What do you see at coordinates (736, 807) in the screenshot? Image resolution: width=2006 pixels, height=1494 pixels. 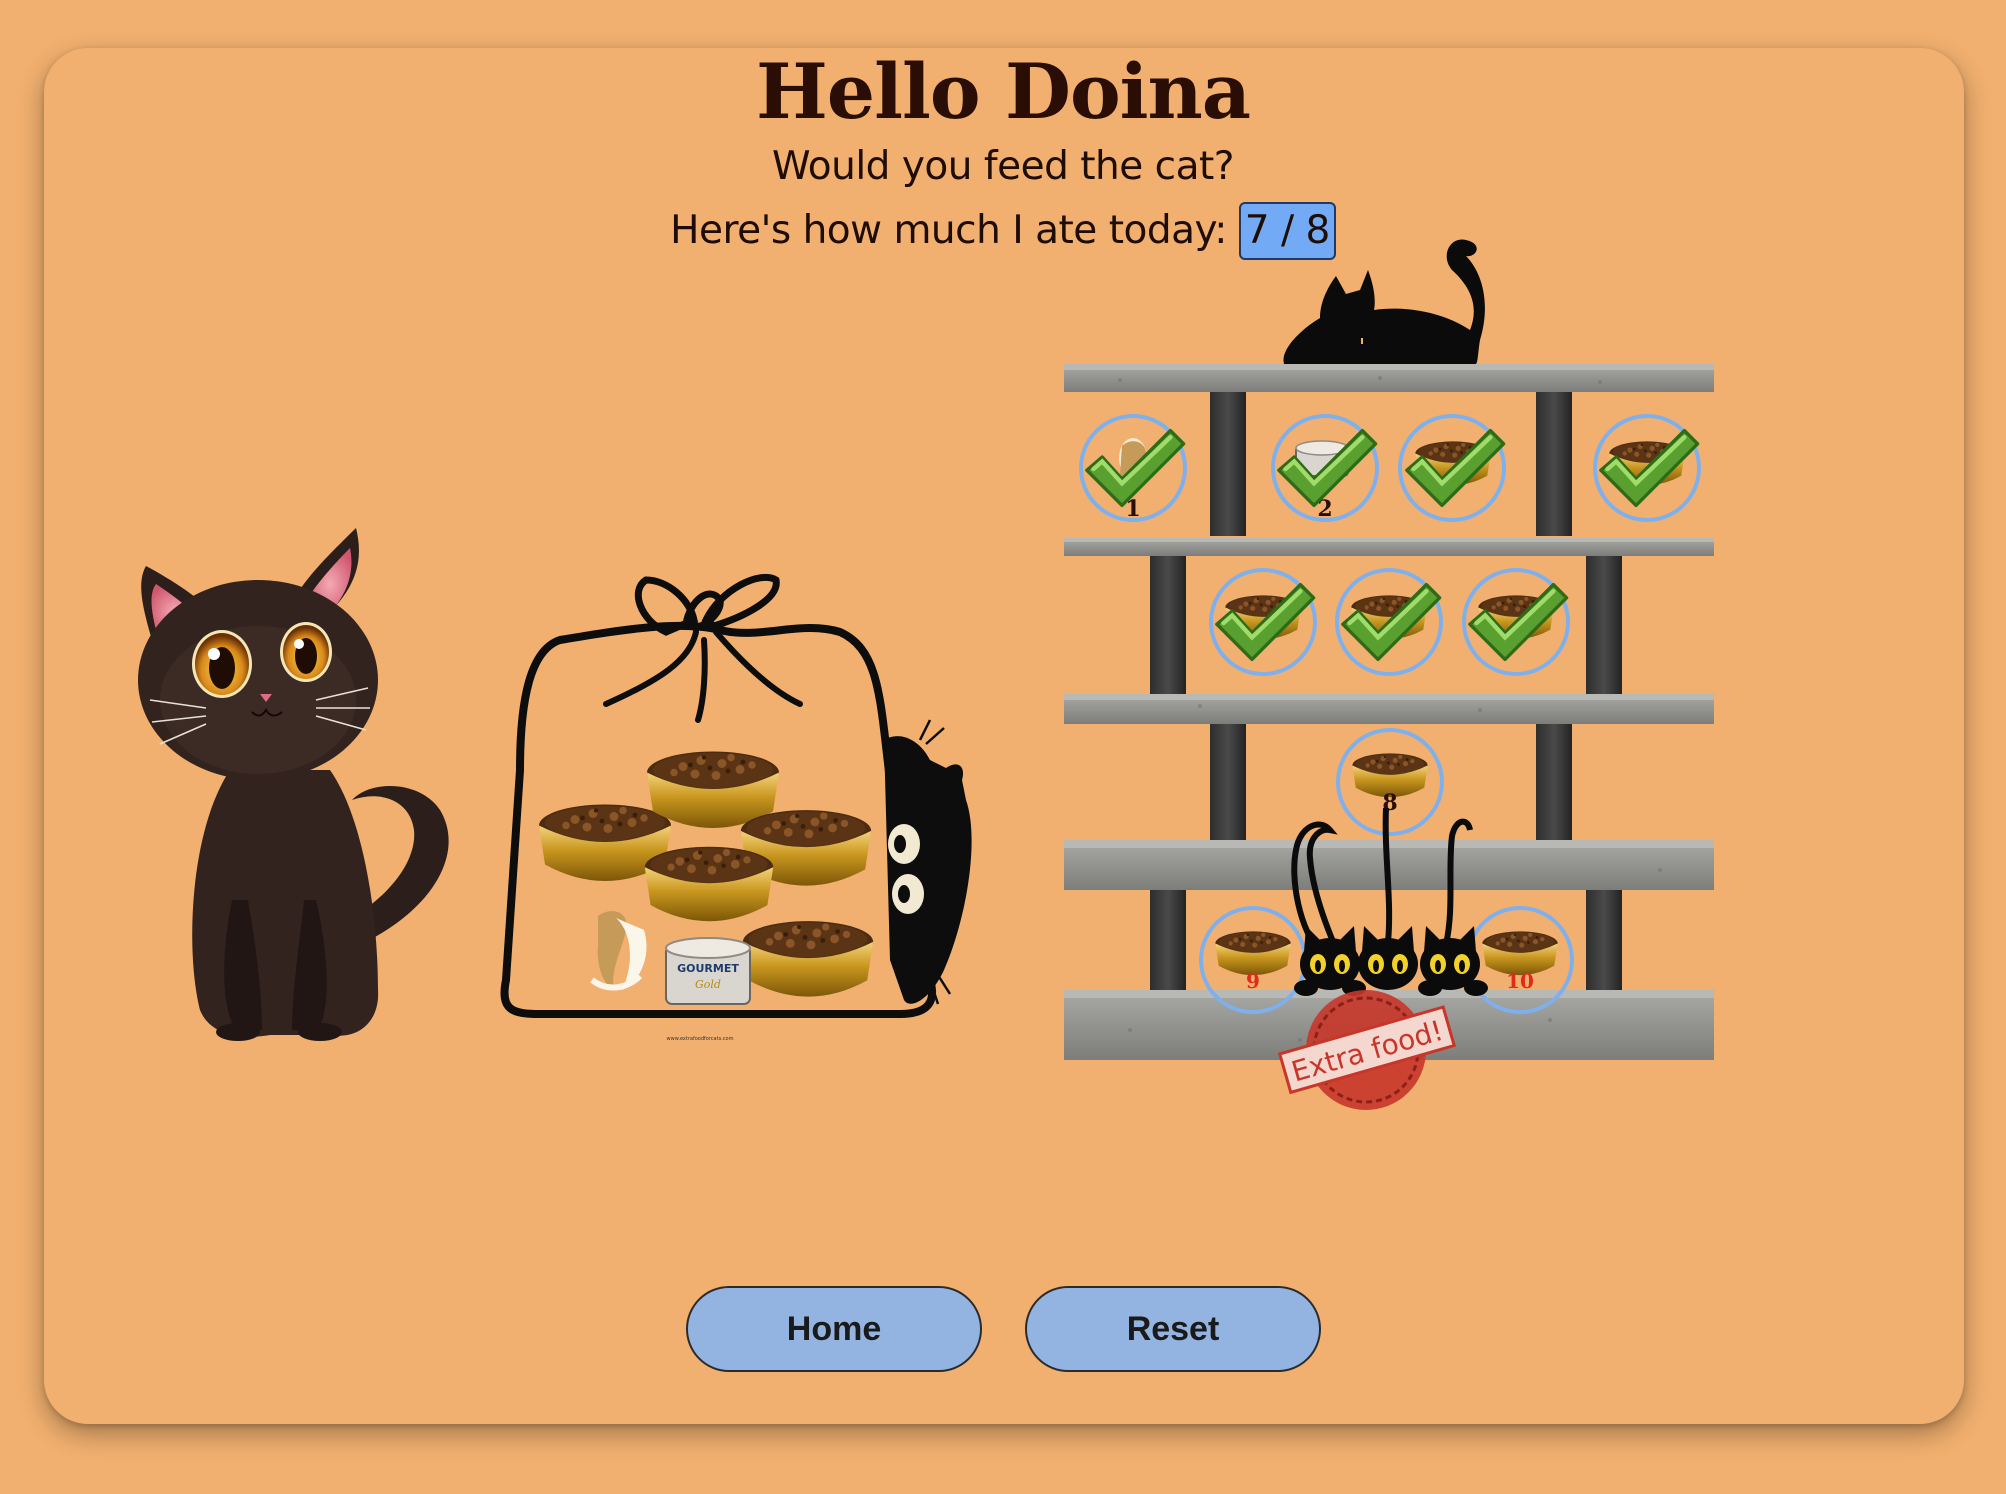 I see `food-bag-image: GOURMET Gold www.extrafoodforcats.com` at bounding box center [736, 807].